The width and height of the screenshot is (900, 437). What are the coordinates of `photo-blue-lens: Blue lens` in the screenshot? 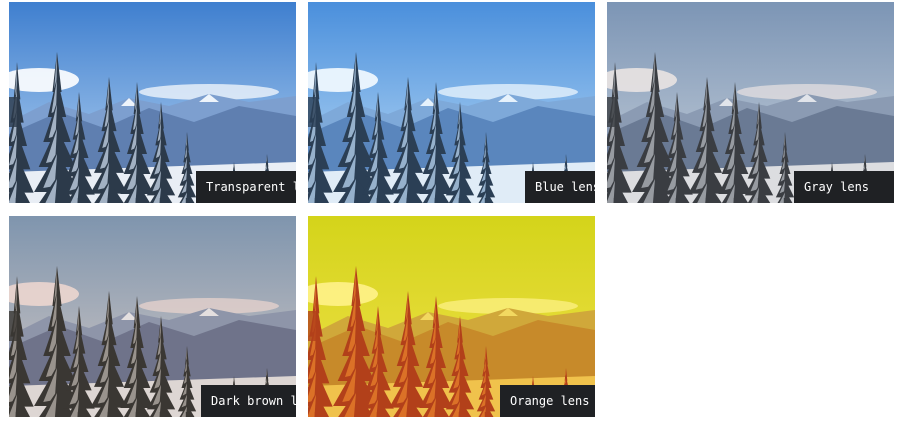 It's located at (451, 102).